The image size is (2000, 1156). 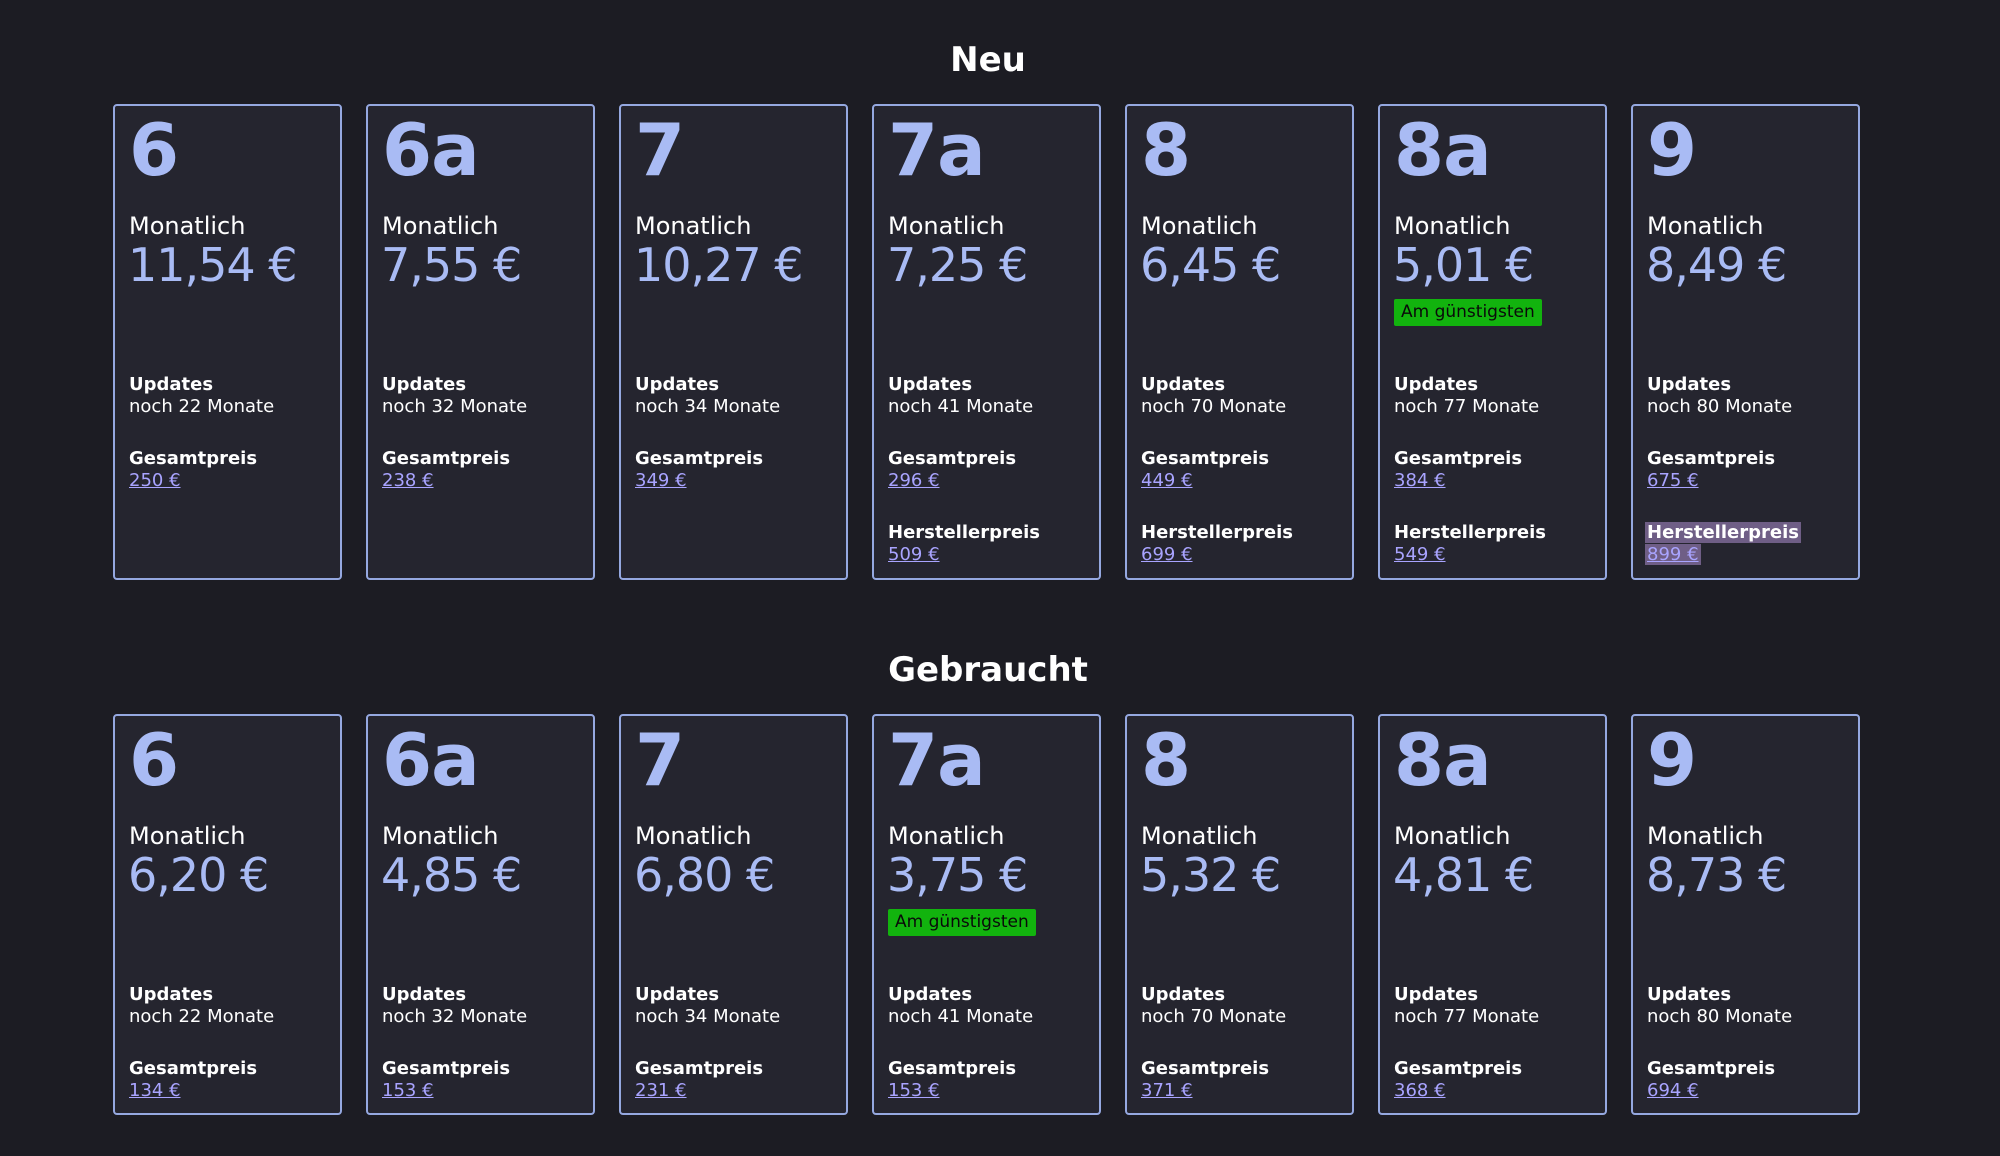 What do you see at coordinates (1673, 481) in the screenshot?
I see `total-price-link: 675 €` at bounding box center [1673, 481].